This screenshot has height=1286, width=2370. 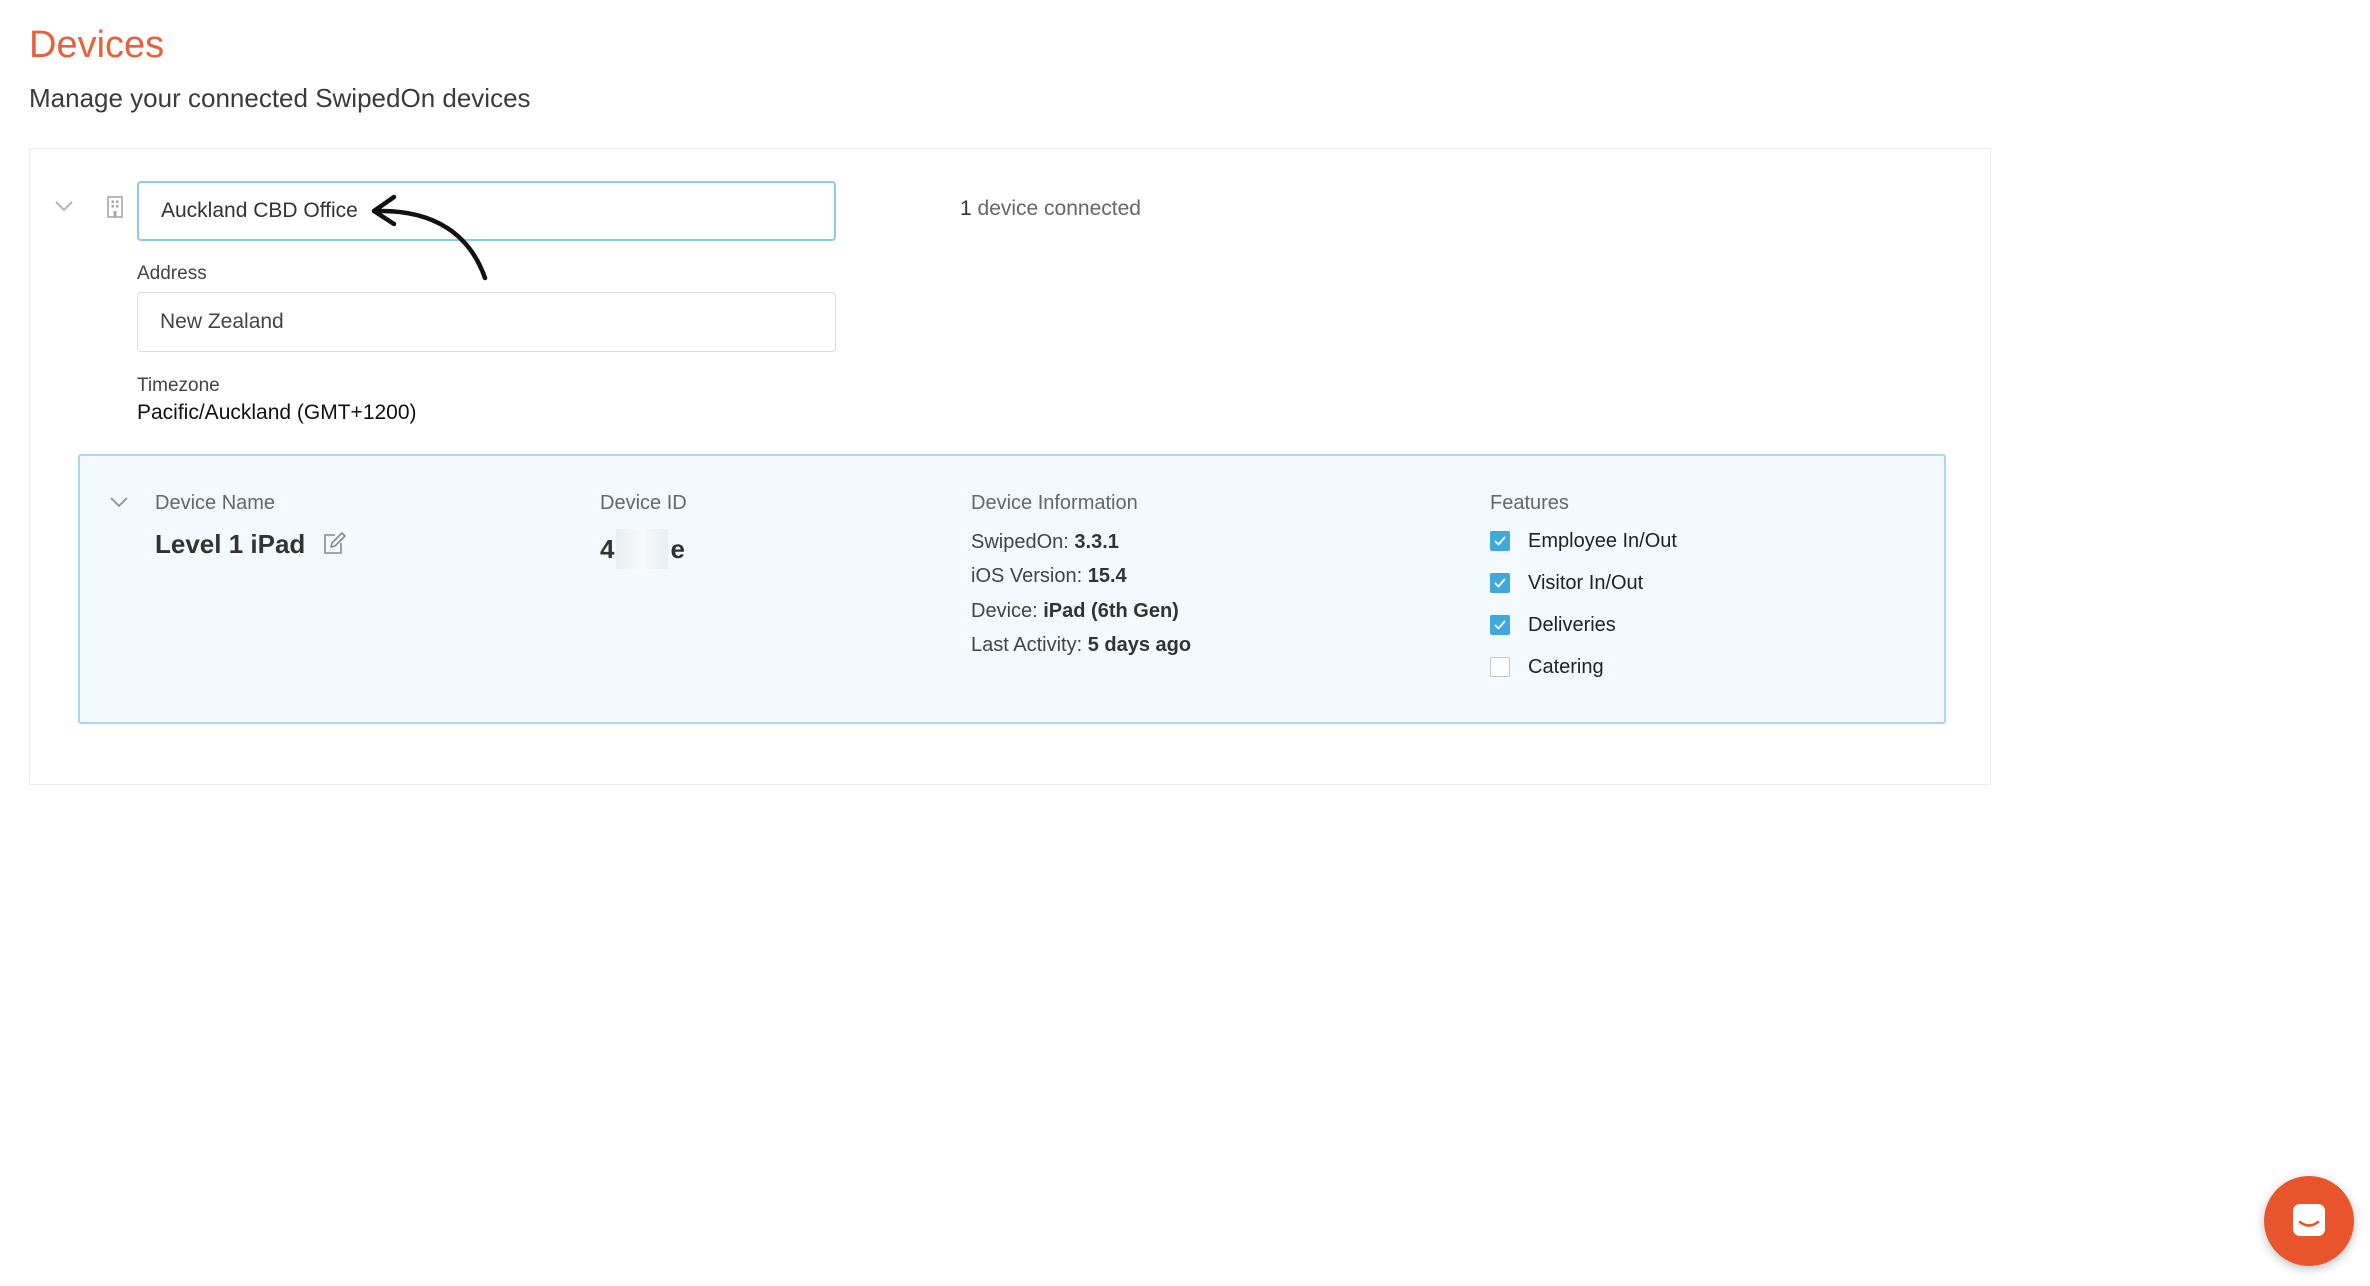 I want to click on address-label: Address, so click(x=172, y=273).